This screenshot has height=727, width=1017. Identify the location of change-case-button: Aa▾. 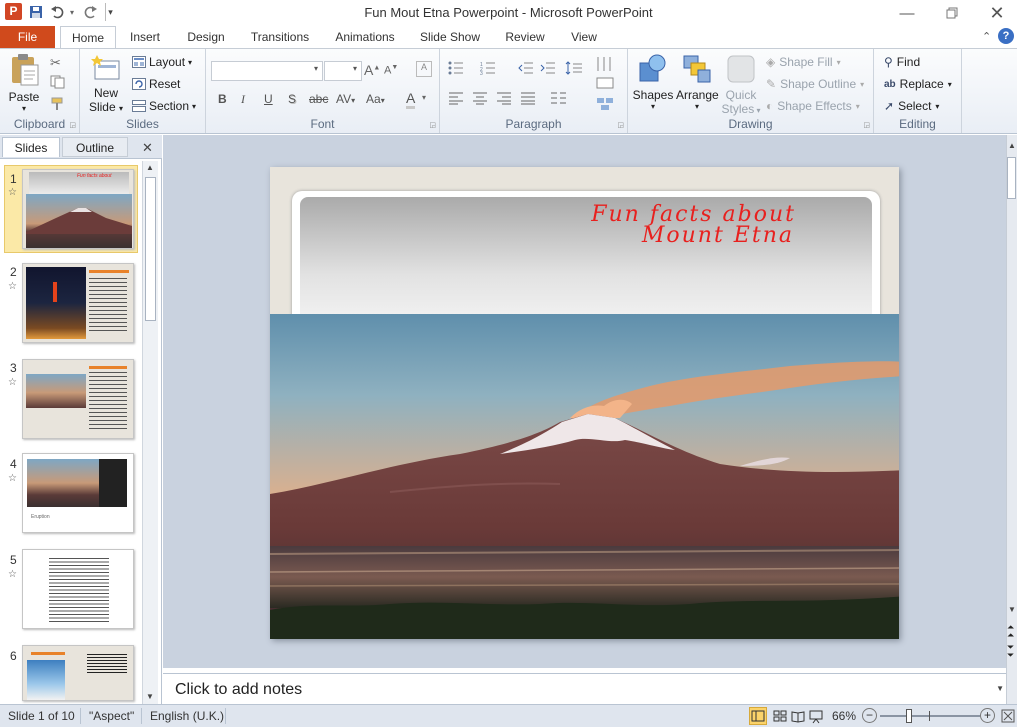
(375, 99).